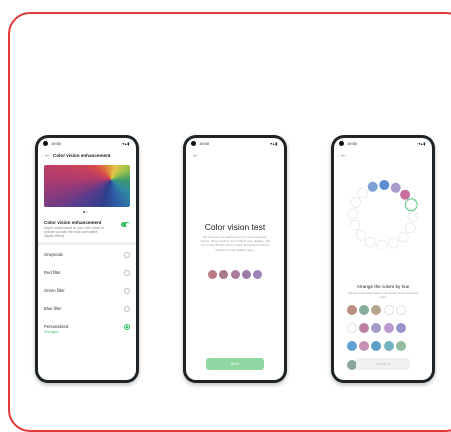  I want to click on option-label: Blue filter, so click(53, 308).